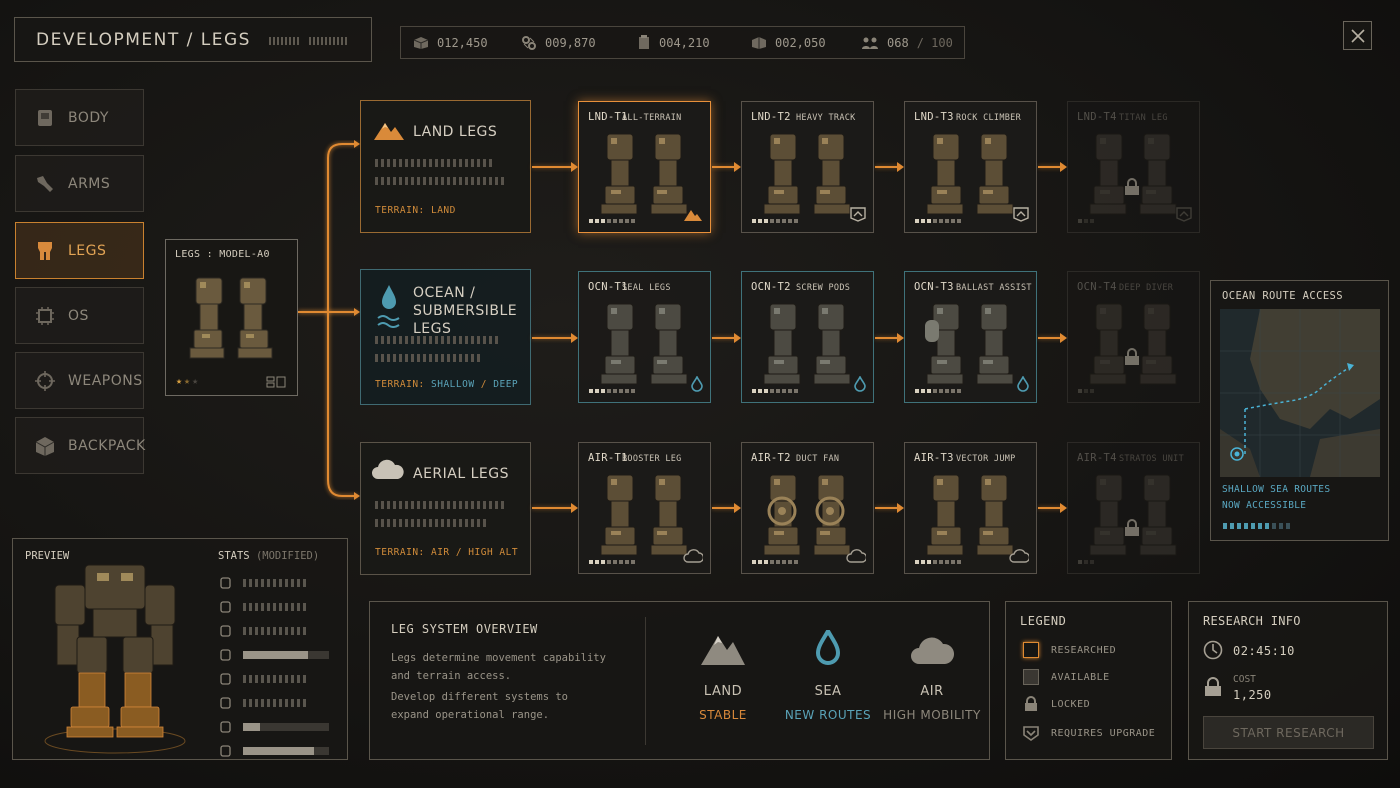  Describe the element at coordinates (694, 42) in the screenshot. I see `resource-canister: 004,210` at that location.